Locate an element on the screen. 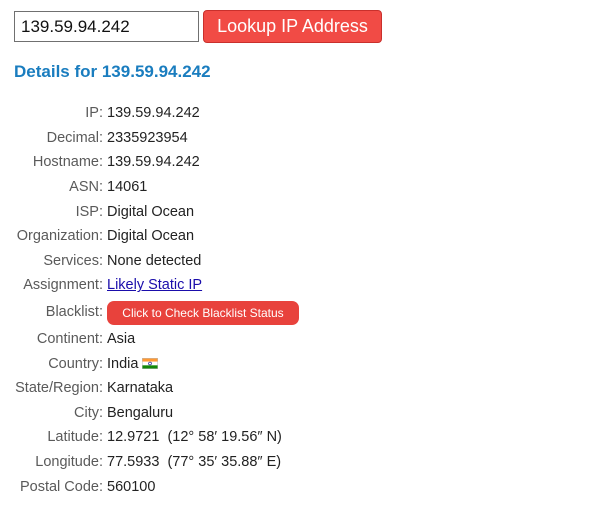 The height and width of the screenshot is (506, 601). organization-value: Digital Ocean is located at coordinates (151, 236).